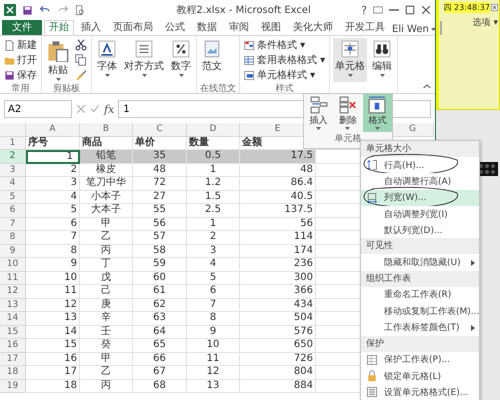 The height and width of the screenshot is (400, 500). Describe the element at coordinates (106, 170) in the screenshot. I see `table-cell: 橡皮` at that location.